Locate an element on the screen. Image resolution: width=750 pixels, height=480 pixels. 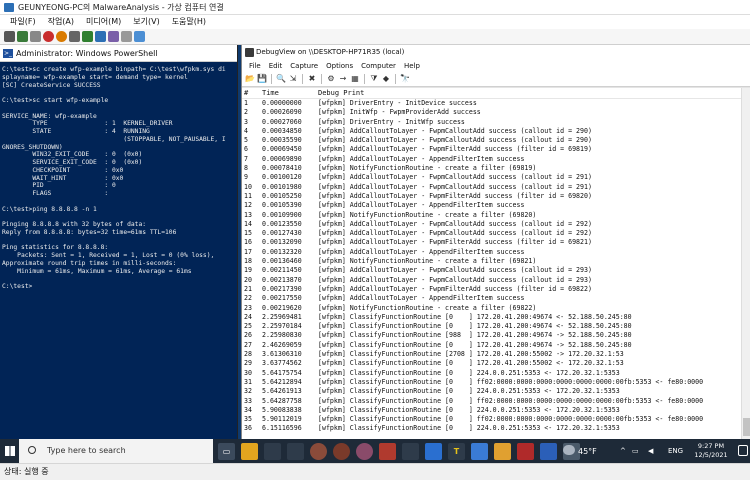
app-icon-b is located at coordinates (295, 451).